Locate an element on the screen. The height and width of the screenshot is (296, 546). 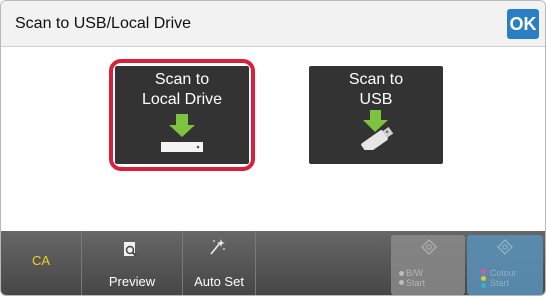
scan-to-usb-button: Scan to USB is located at coordinates (376, 115).